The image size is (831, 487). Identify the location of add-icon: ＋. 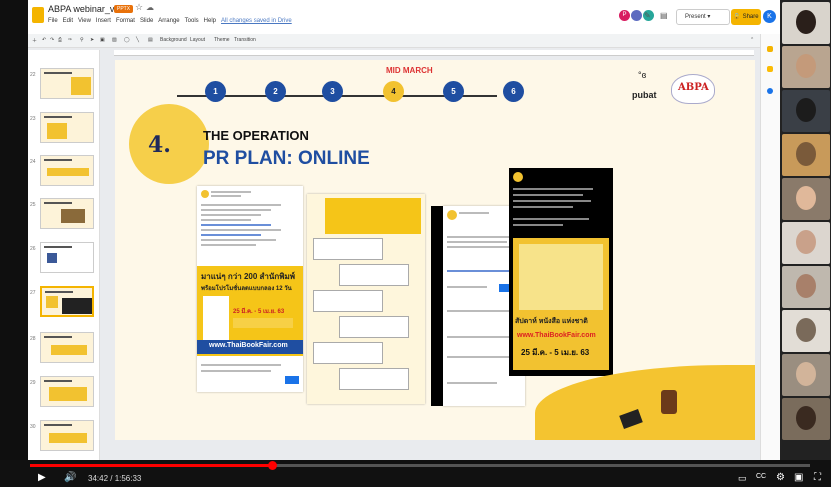
(34, 40).